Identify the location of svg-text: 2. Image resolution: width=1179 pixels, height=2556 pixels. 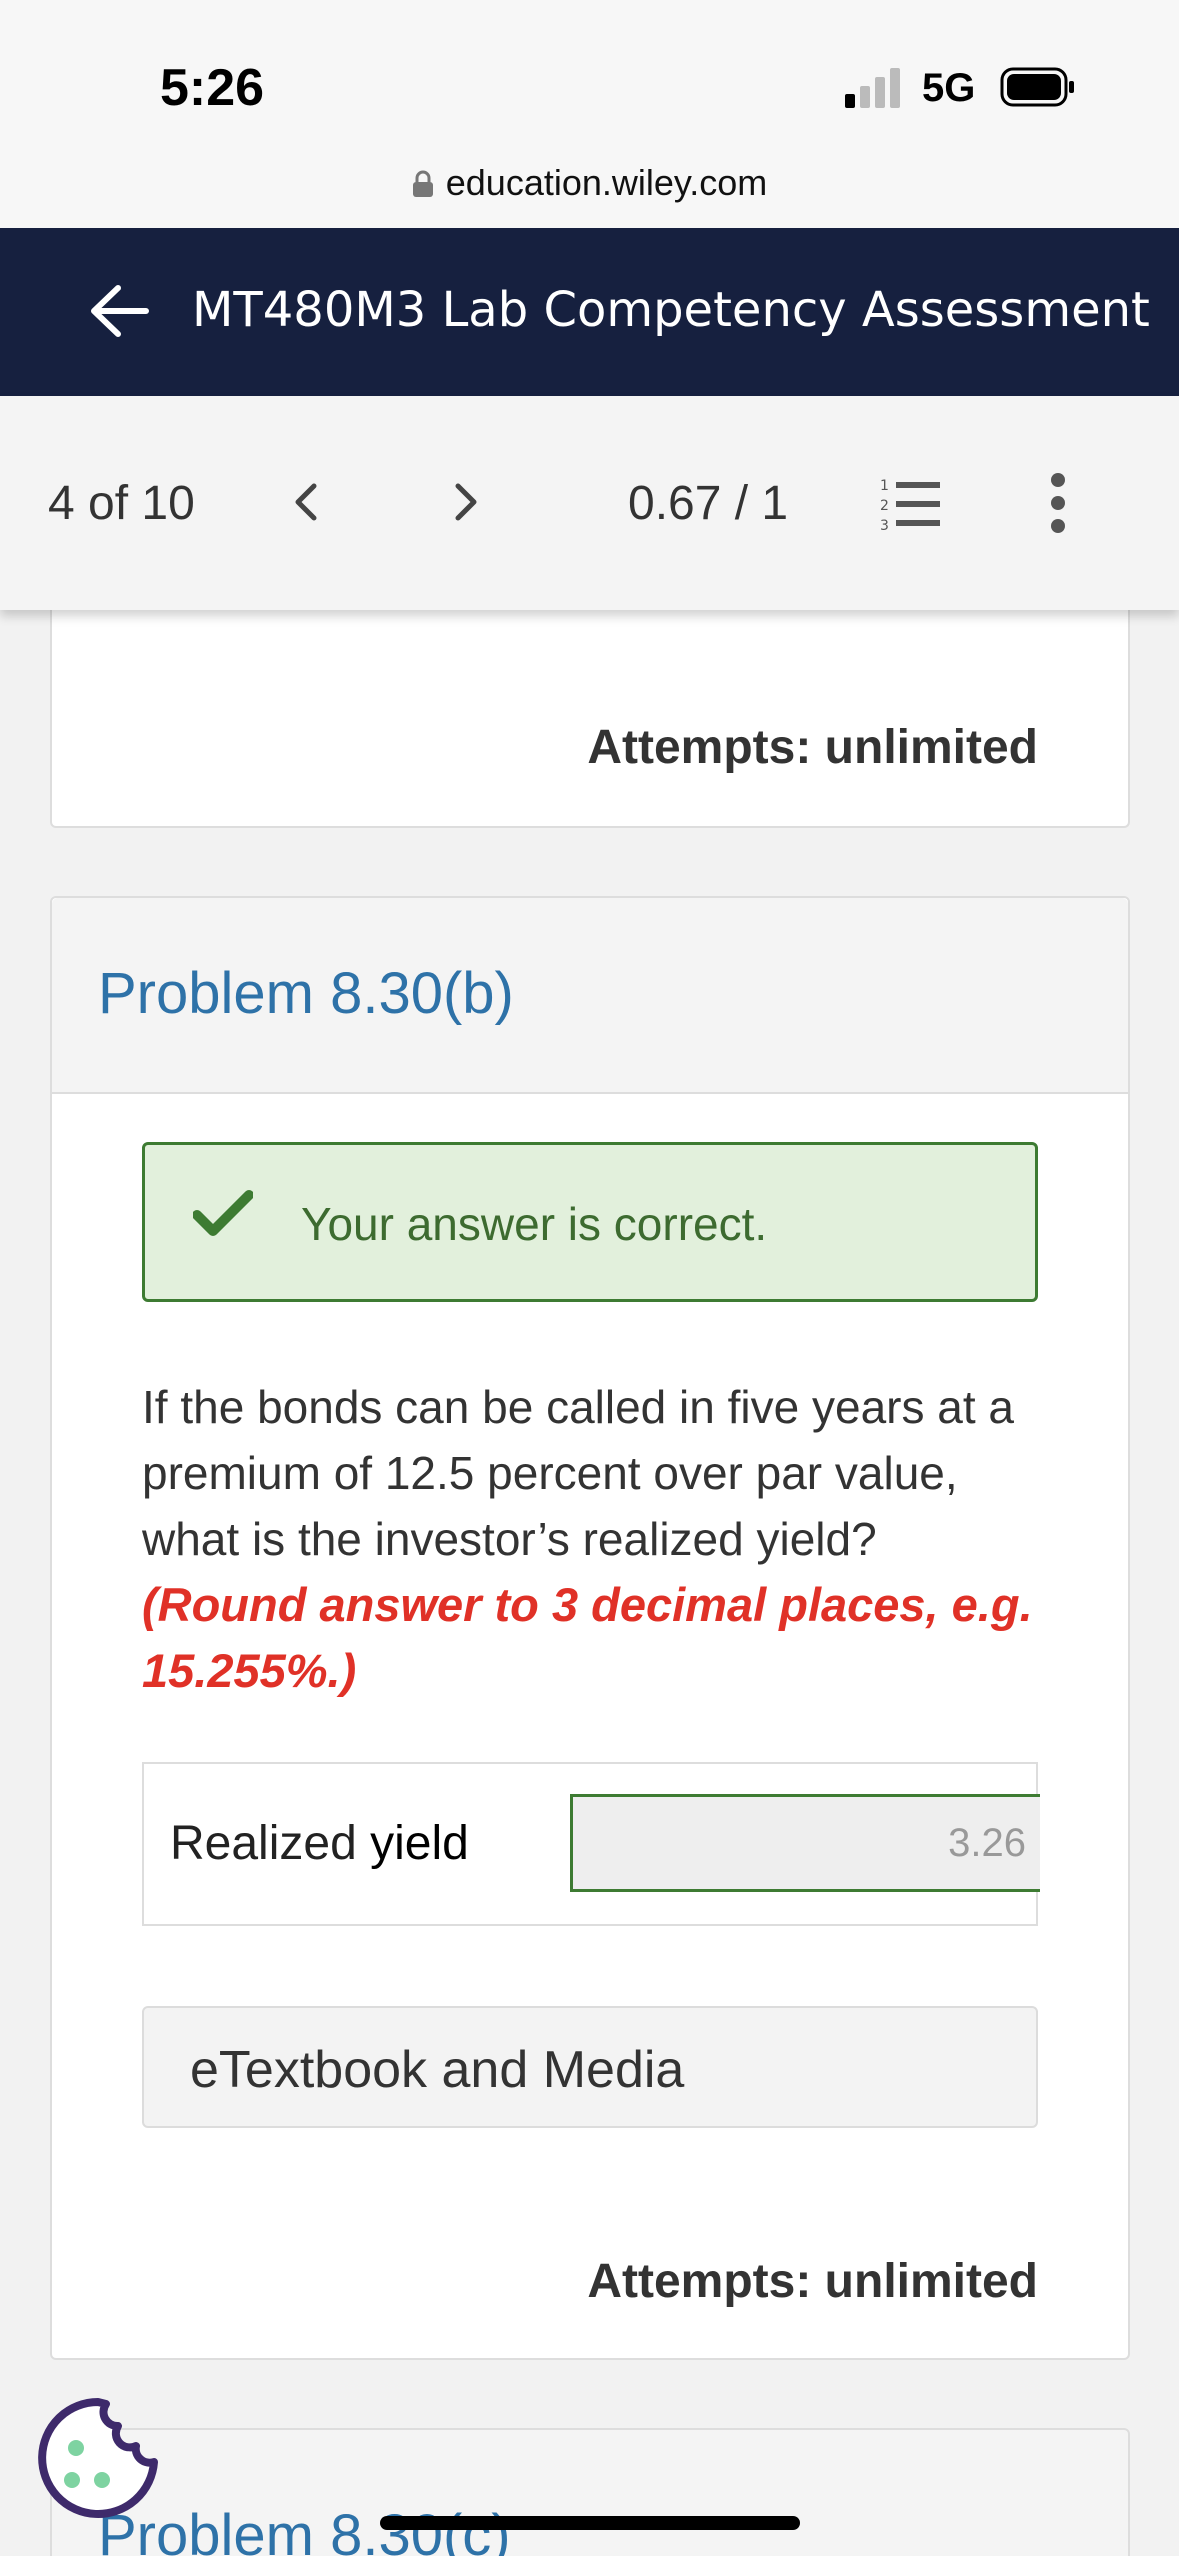
(884, 506).